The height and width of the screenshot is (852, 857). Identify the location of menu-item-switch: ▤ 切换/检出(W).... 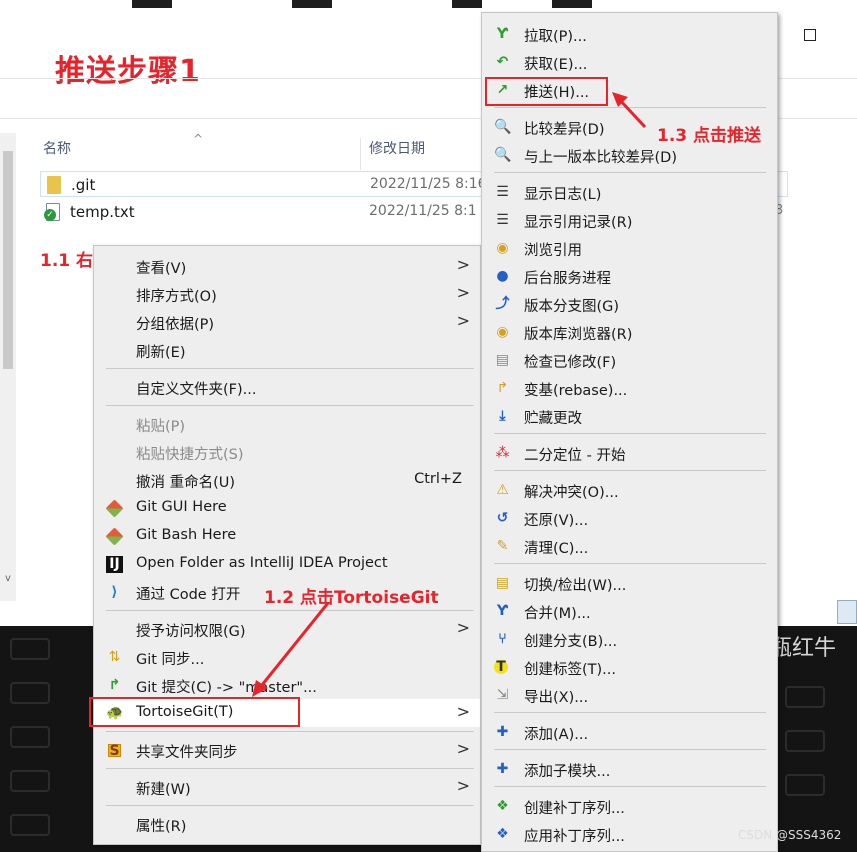
(629, 583).